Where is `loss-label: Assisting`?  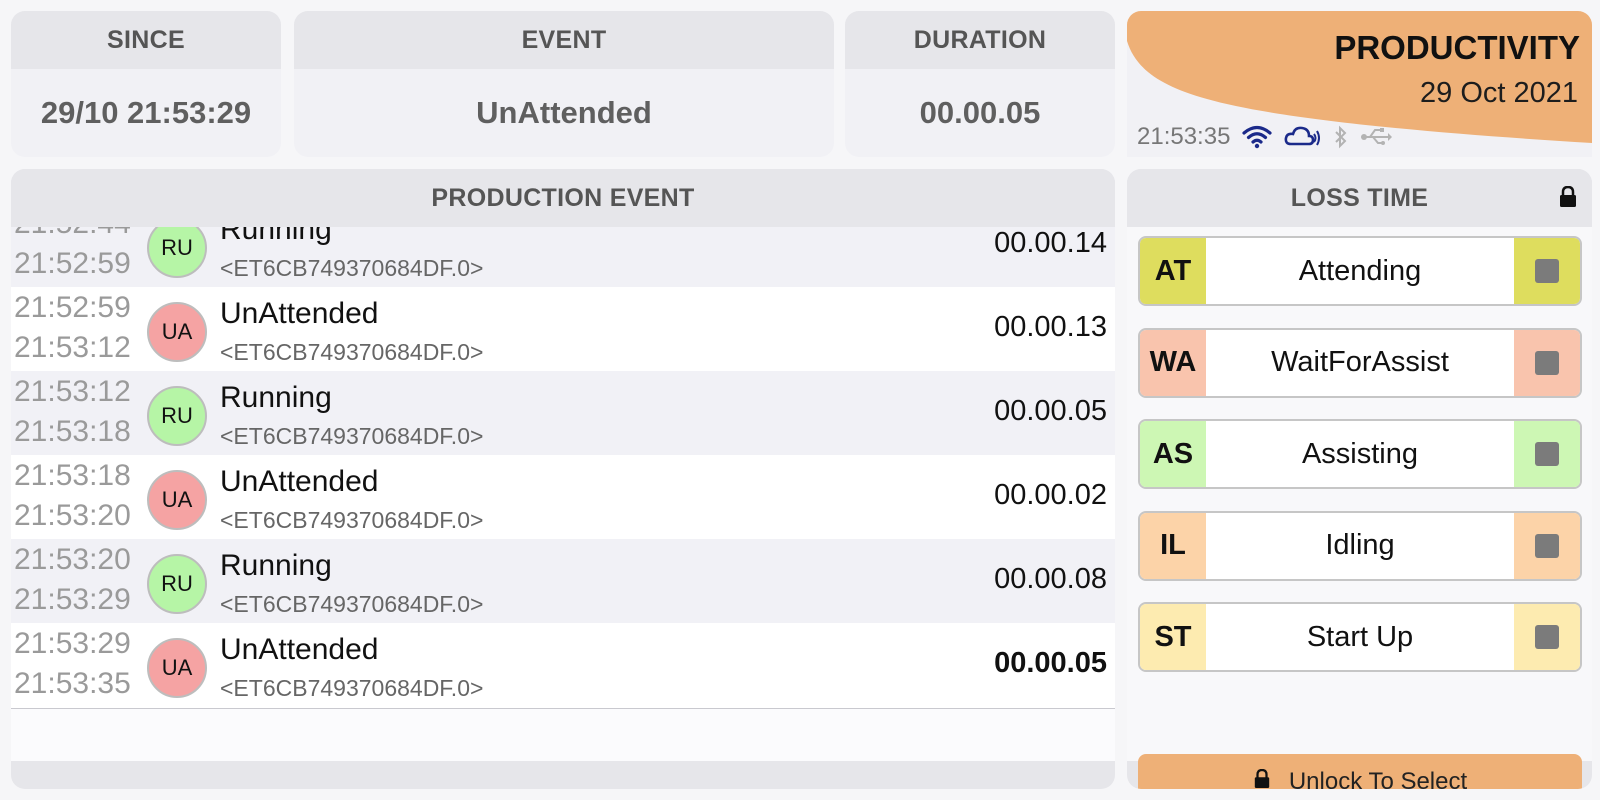
loss-label: Assisting is located at coordinates (1360, 453).